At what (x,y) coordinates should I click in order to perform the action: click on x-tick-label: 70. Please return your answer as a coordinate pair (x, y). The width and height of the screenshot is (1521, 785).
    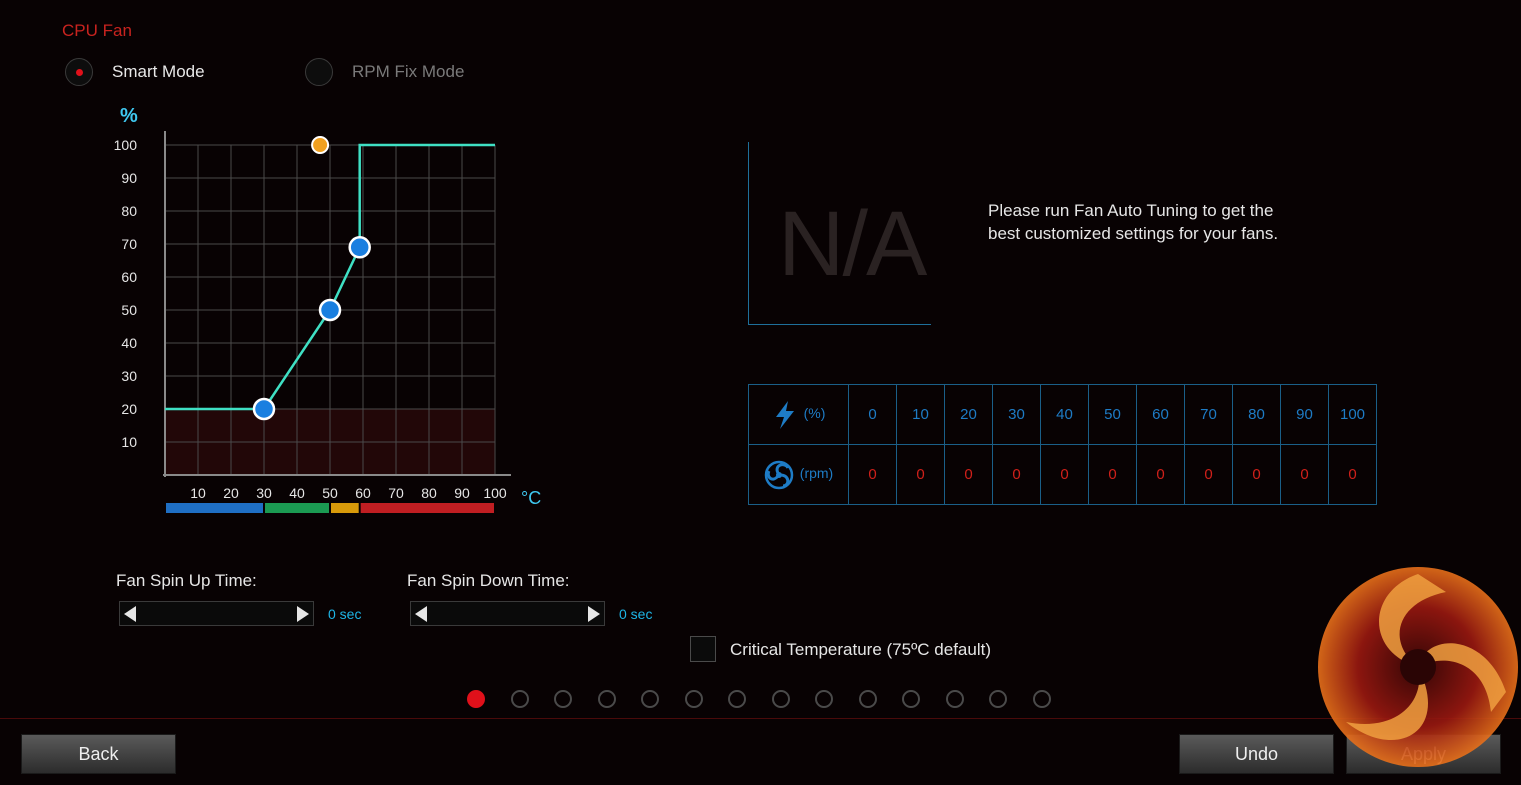
    Looking at the image, I should click on (396, 493).